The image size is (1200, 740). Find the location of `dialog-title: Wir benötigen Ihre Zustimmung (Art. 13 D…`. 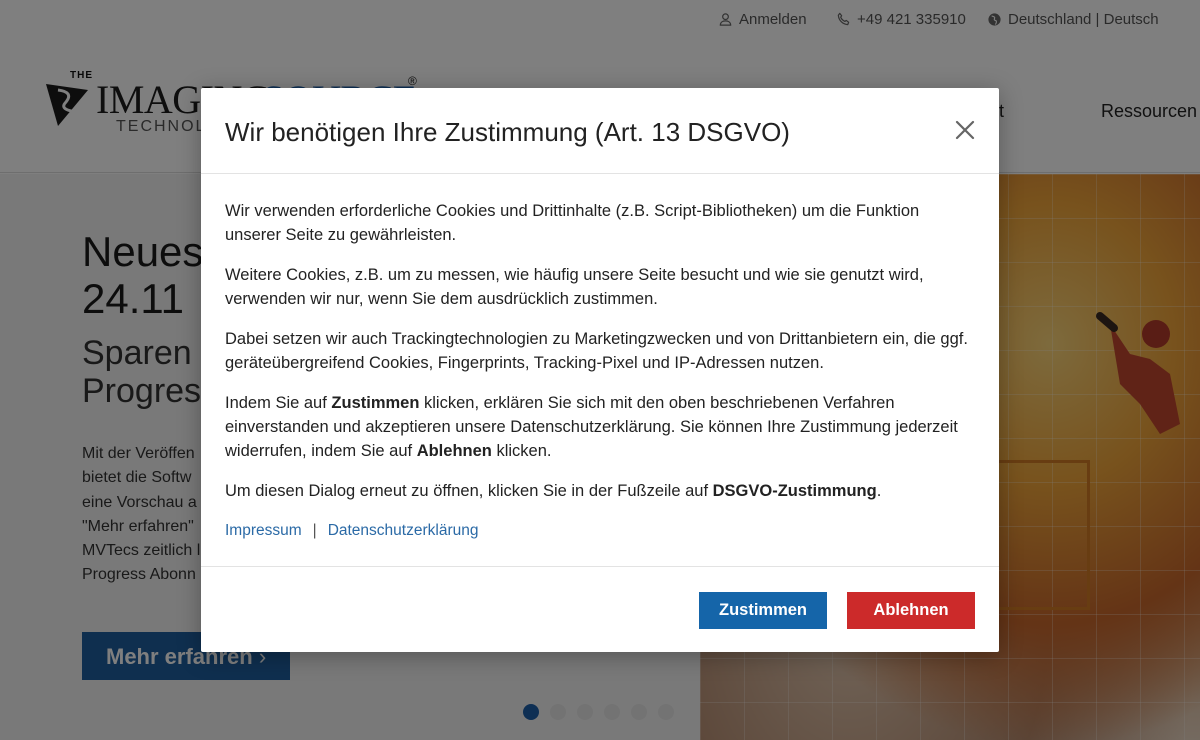

dialog-title: Wir benötigen Ihre Zustimmung (Art. 13 D… is located at coordinates (507, 132).